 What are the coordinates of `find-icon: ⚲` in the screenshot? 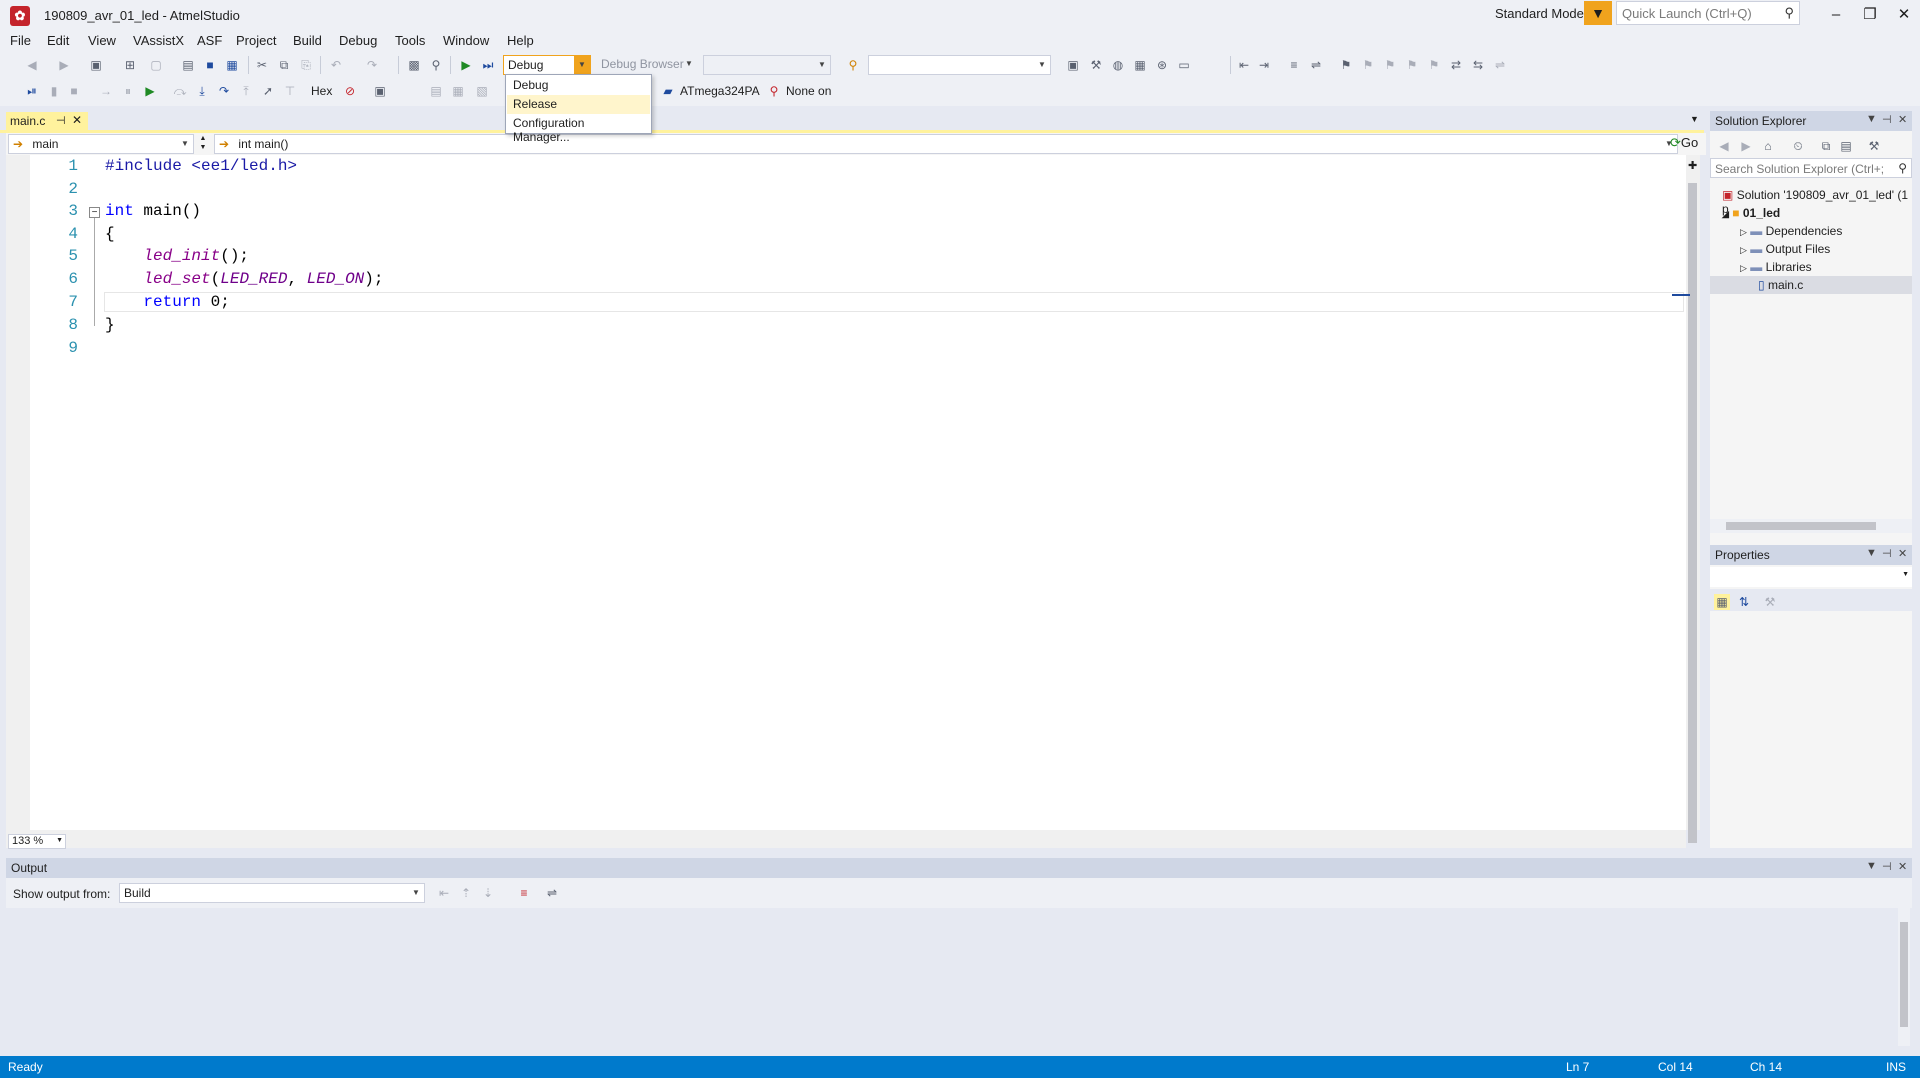 It's located at (436, 65).